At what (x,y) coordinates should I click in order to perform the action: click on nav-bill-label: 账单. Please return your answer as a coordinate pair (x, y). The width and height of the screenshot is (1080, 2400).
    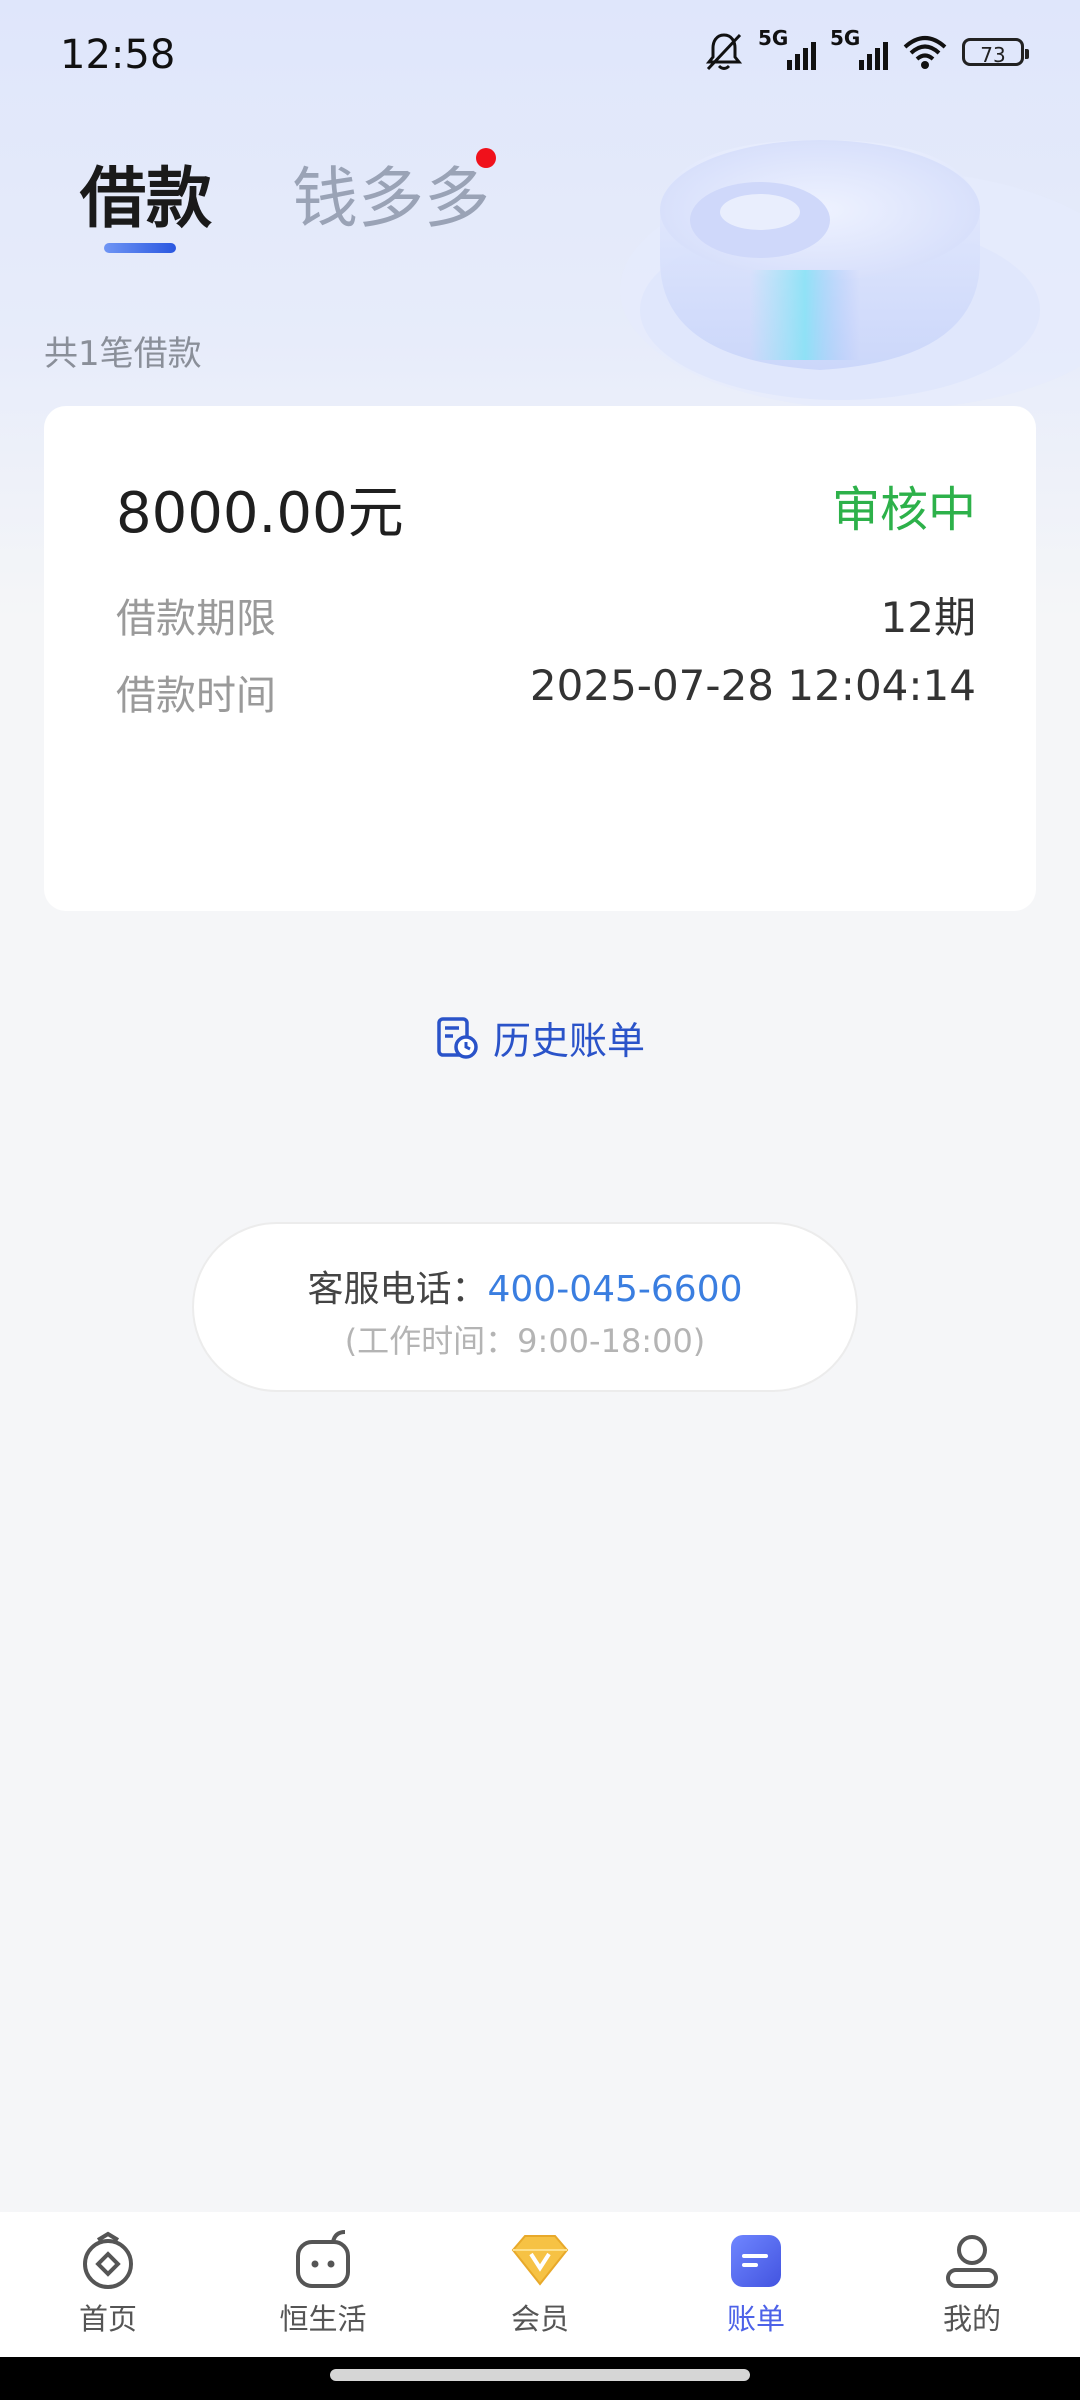
    Looking at the image, I should click on (755, 2319).